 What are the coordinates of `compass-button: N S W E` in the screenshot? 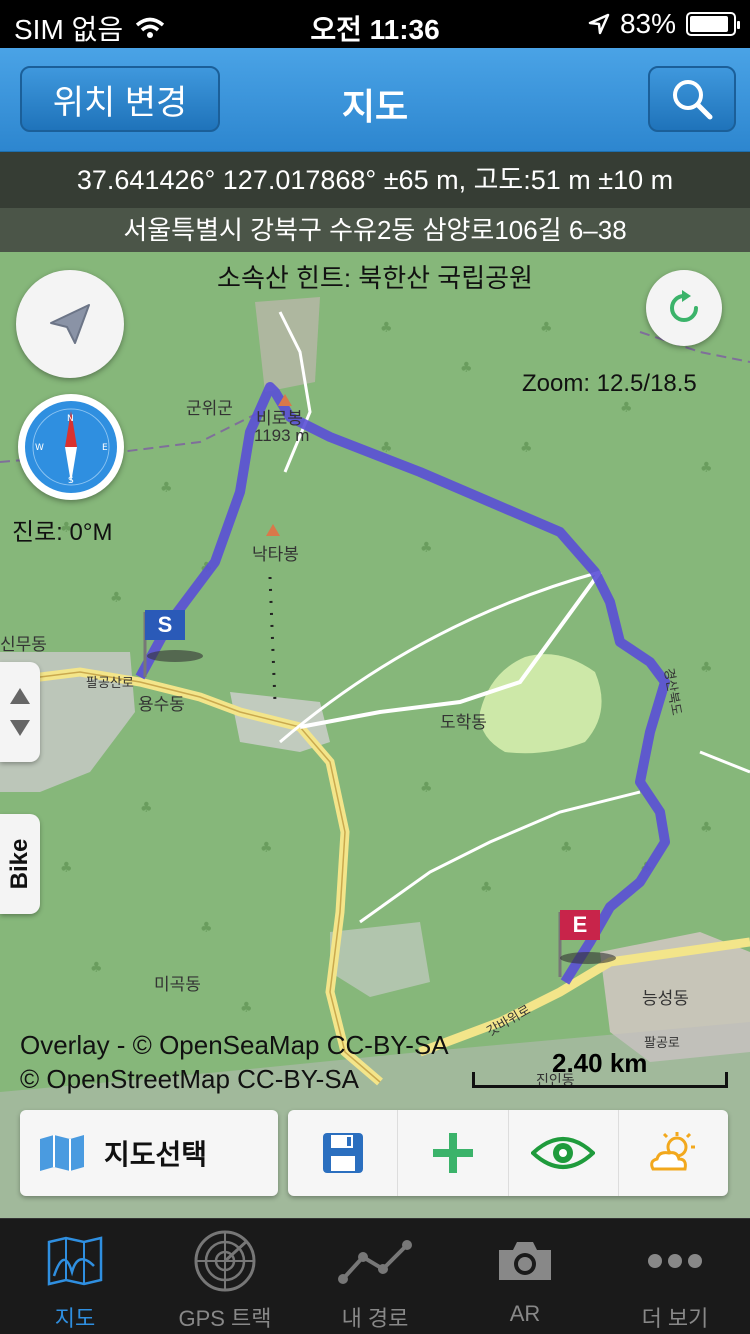 It's located at (71, 447).